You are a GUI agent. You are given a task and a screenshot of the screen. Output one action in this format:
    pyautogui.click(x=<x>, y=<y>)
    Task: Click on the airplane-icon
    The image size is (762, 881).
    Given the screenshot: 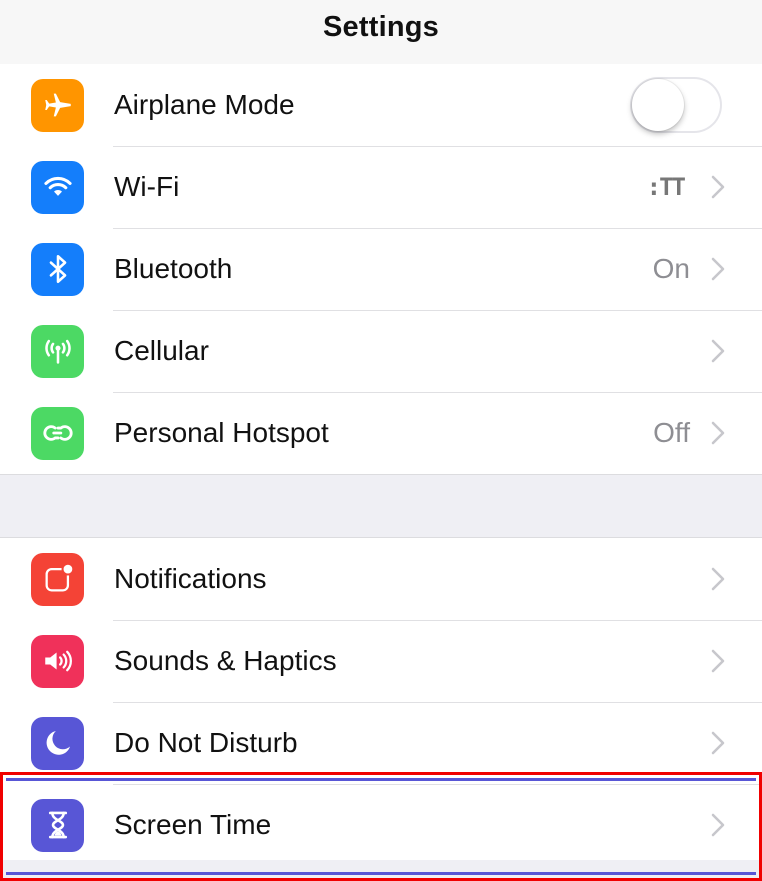 What is the action you would take?
    pyautogui.click(x=57, y=105)
    